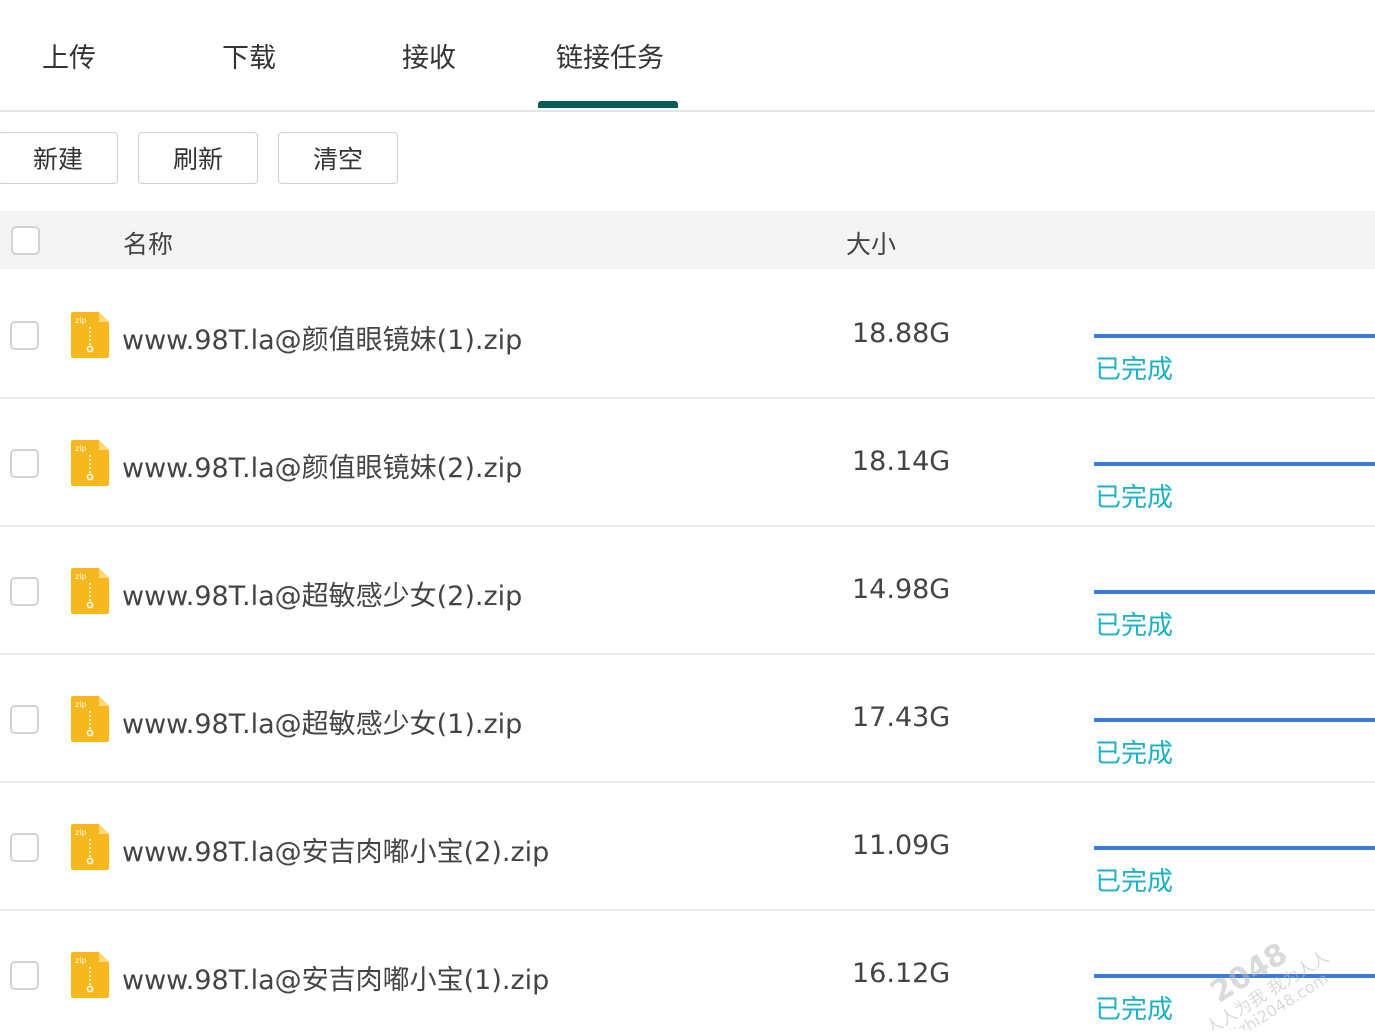  What do you see at coordinates (901, 845) in the screenshot?
I see `file-size: 11.09G` at bounding box center [901, 845].